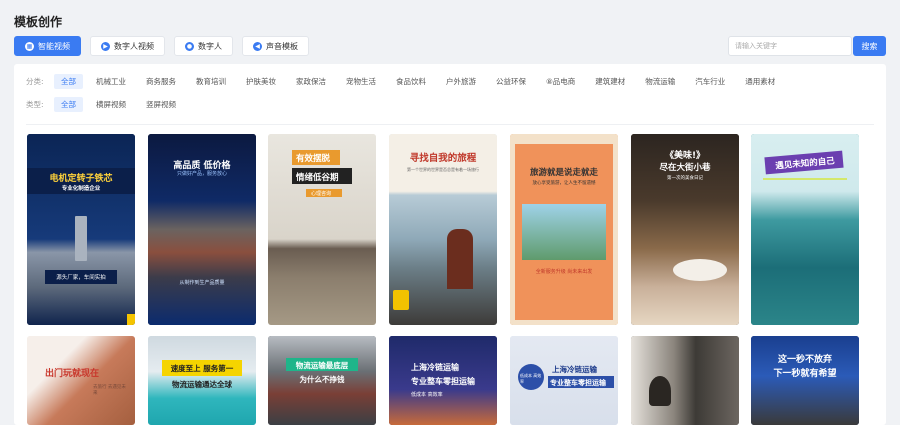 The height and width of the screenshot is (425, 900). I want to click on category-chip-11: 建筑建材, so click(610, 81).